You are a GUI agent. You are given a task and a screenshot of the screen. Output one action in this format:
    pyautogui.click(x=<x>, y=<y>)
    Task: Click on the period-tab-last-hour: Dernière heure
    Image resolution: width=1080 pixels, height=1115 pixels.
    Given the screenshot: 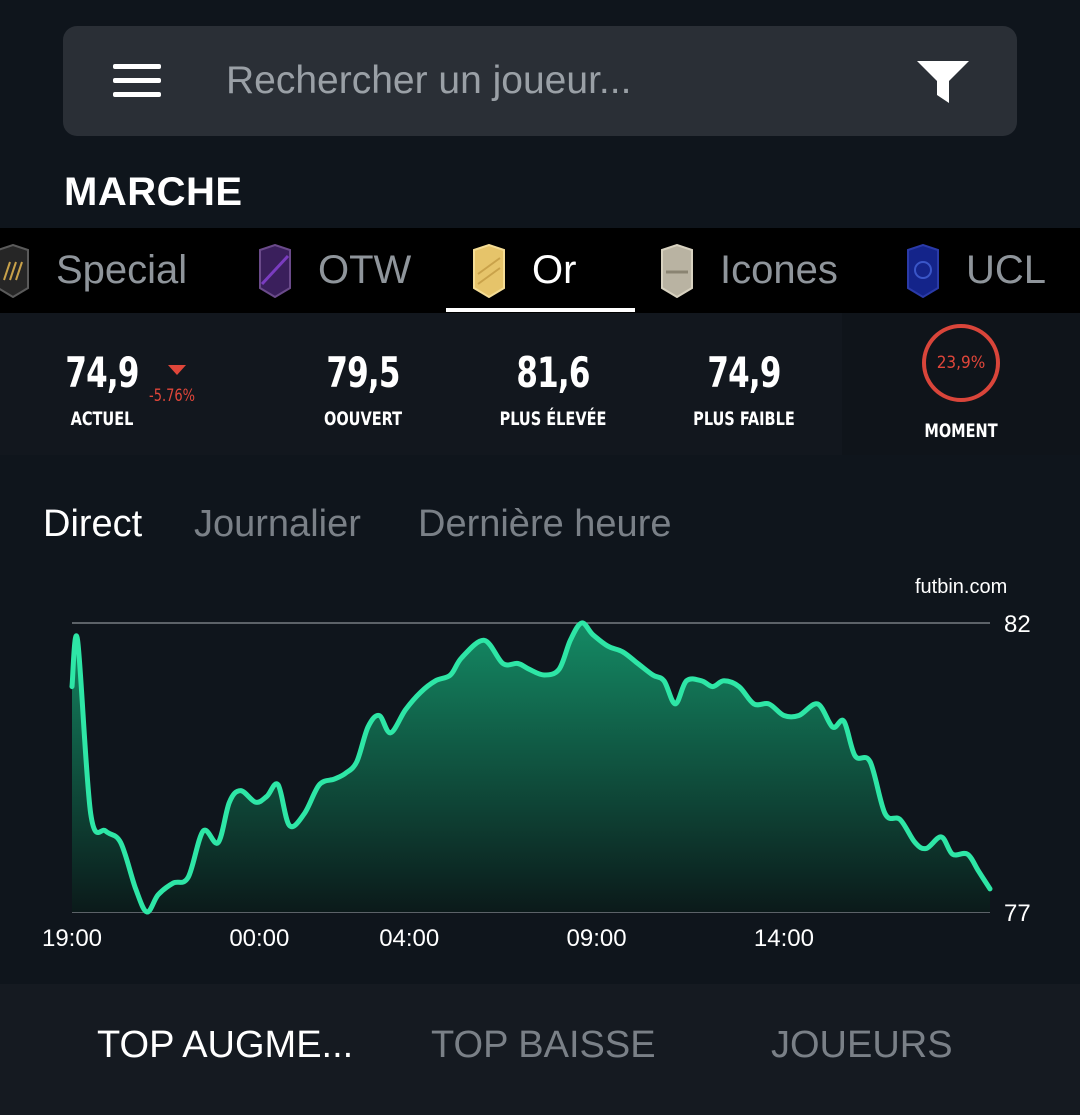 What is the action you would take?
    pyautogui.click(x=544, y=524)
    